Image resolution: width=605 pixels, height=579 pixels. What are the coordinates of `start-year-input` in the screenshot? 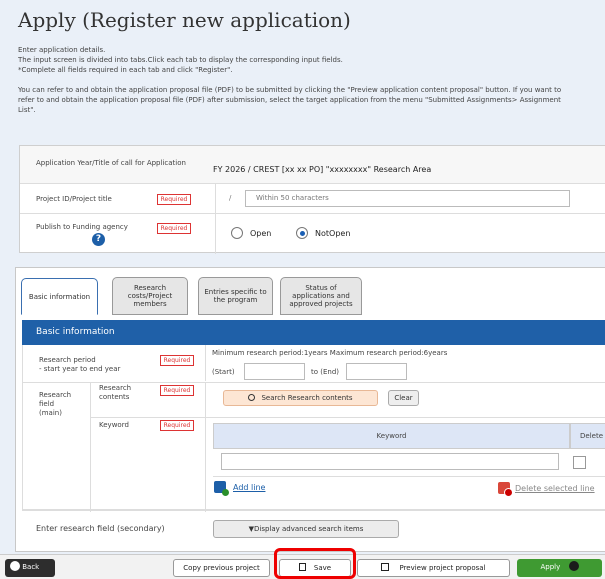 It's located at (274, 371).